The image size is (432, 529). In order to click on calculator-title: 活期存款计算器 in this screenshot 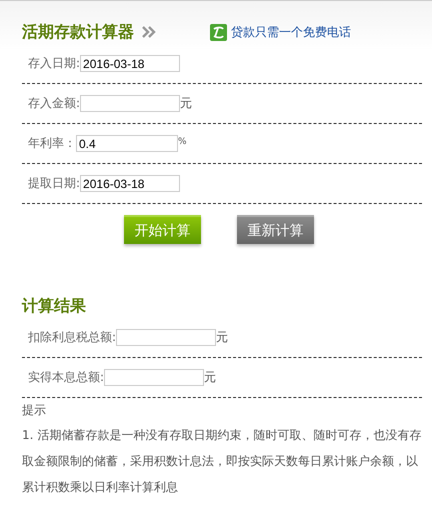, I will do `click(78, 32)`.